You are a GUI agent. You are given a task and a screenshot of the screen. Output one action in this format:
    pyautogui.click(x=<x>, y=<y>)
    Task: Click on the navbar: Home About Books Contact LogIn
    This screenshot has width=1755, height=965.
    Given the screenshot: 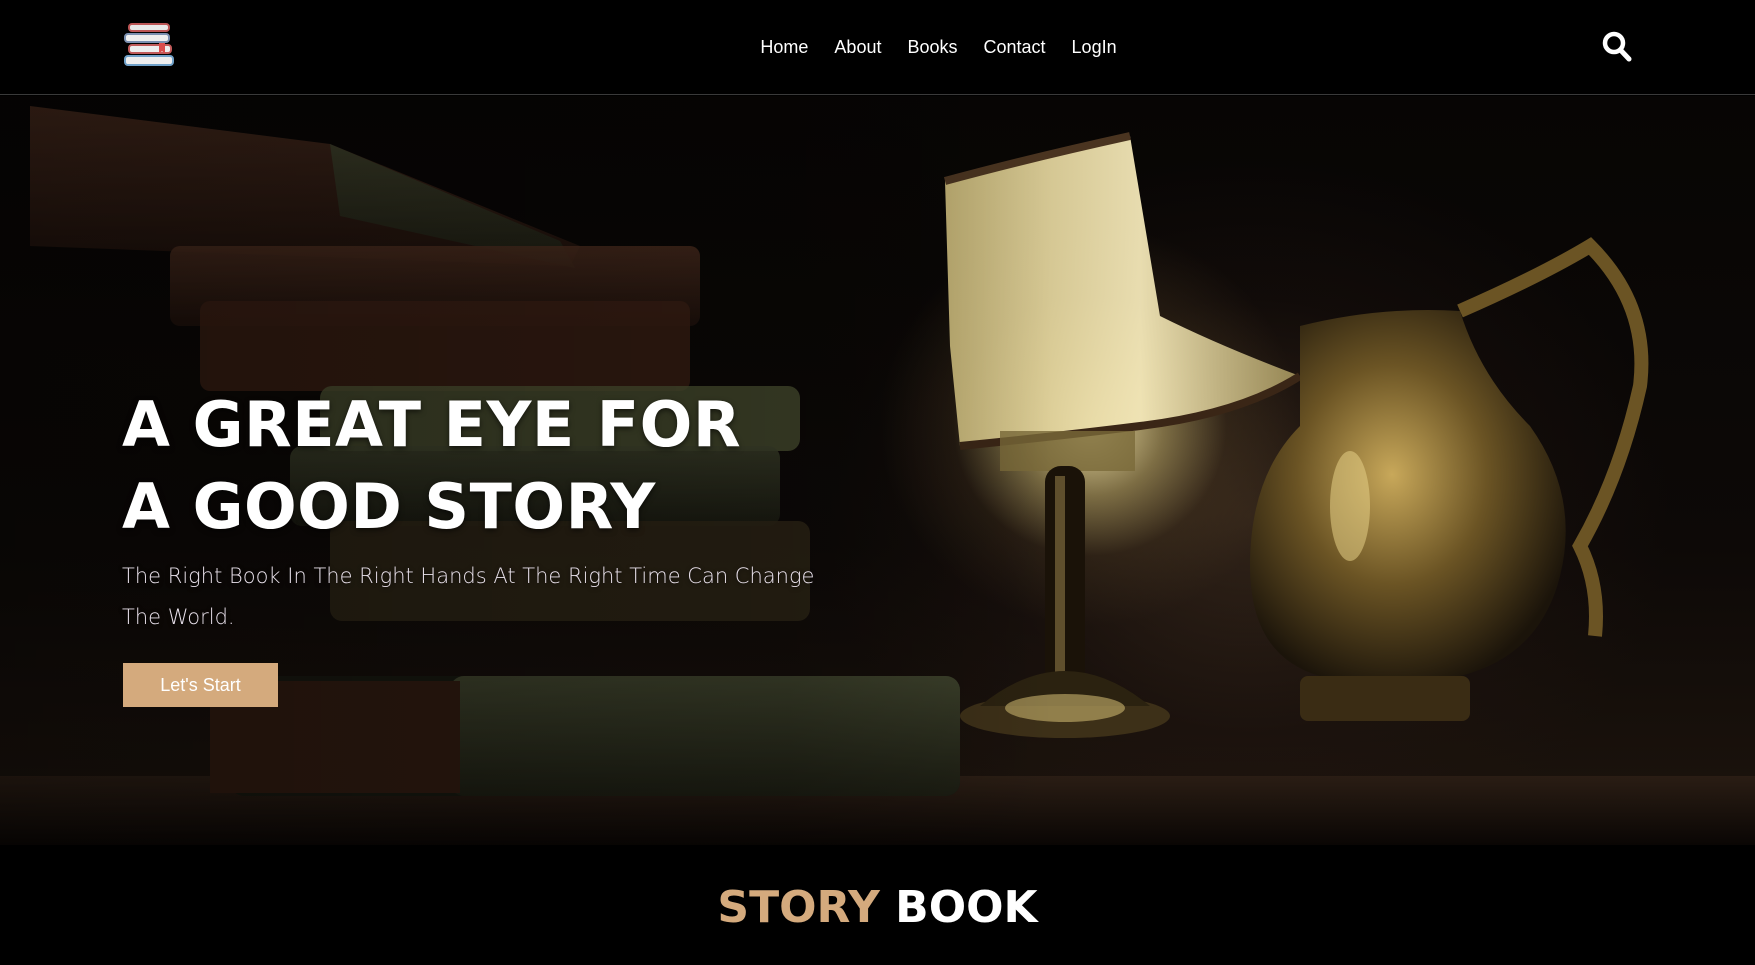 What is the action you would take?
    pyautogui.click(x=877, y=47)
    